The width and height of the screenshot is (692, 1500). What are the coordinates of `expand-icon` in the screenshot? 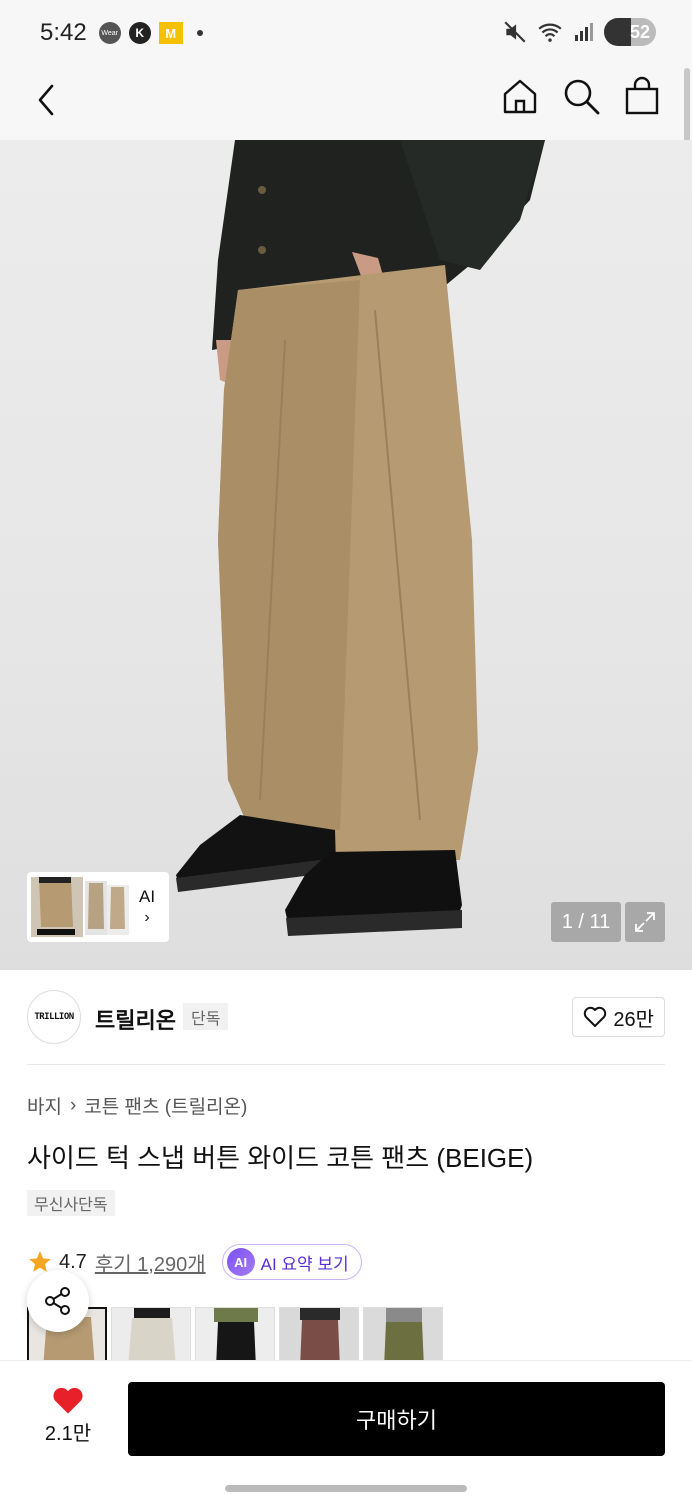 It's located at (645, 922).